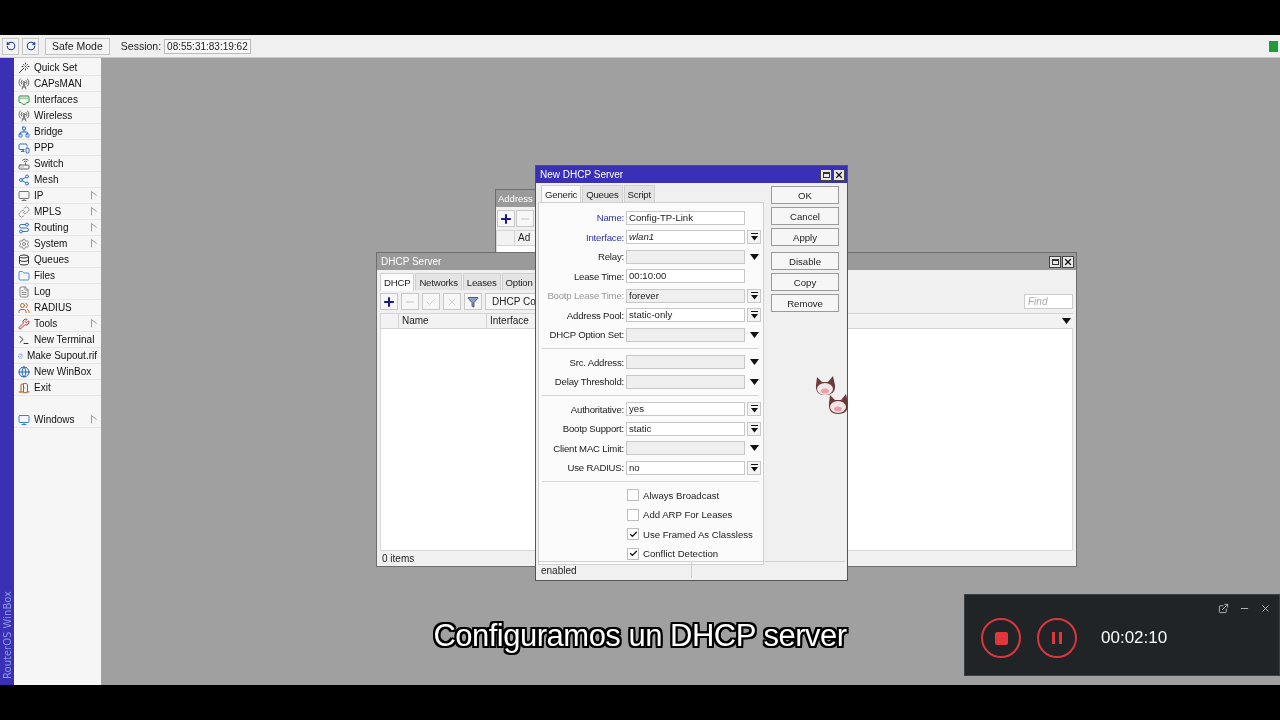 Image resolution: width=1280 pixels, height=720 pixels. I want to click on window-title: DHCP Server, so click(411, 261).